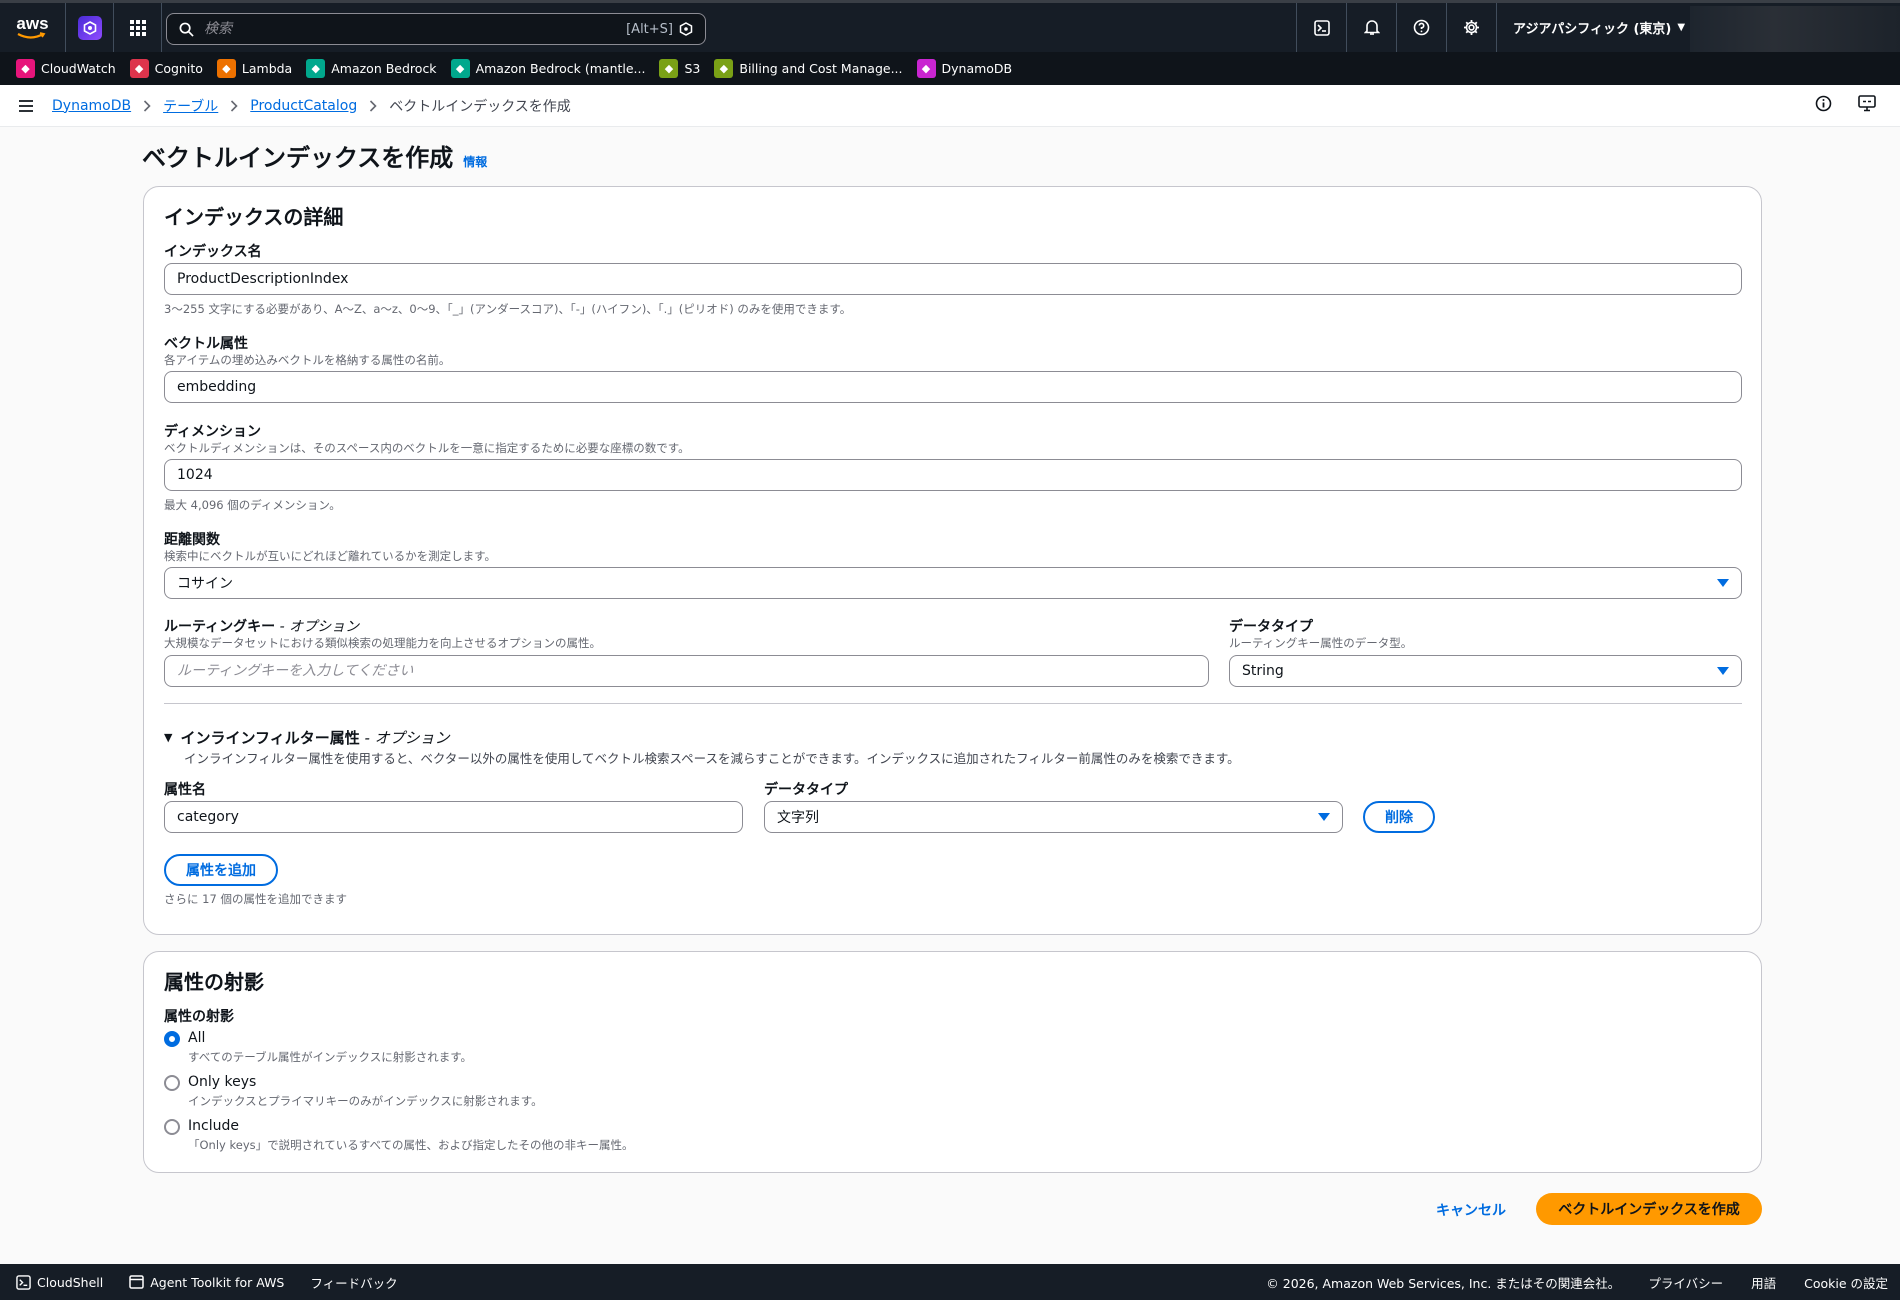 Image resolution: width=1900 pixels, height=1300 pixels. Describe the element at coordinates (1271, 627) in the screenshot. I see `routing-data-type-label: データタイプ` at that location.